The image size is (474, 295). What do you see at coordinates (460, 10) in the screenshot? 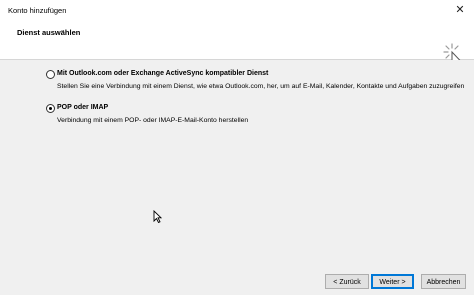
I see `close-icon: ✕` at bounding box center [460, 10].